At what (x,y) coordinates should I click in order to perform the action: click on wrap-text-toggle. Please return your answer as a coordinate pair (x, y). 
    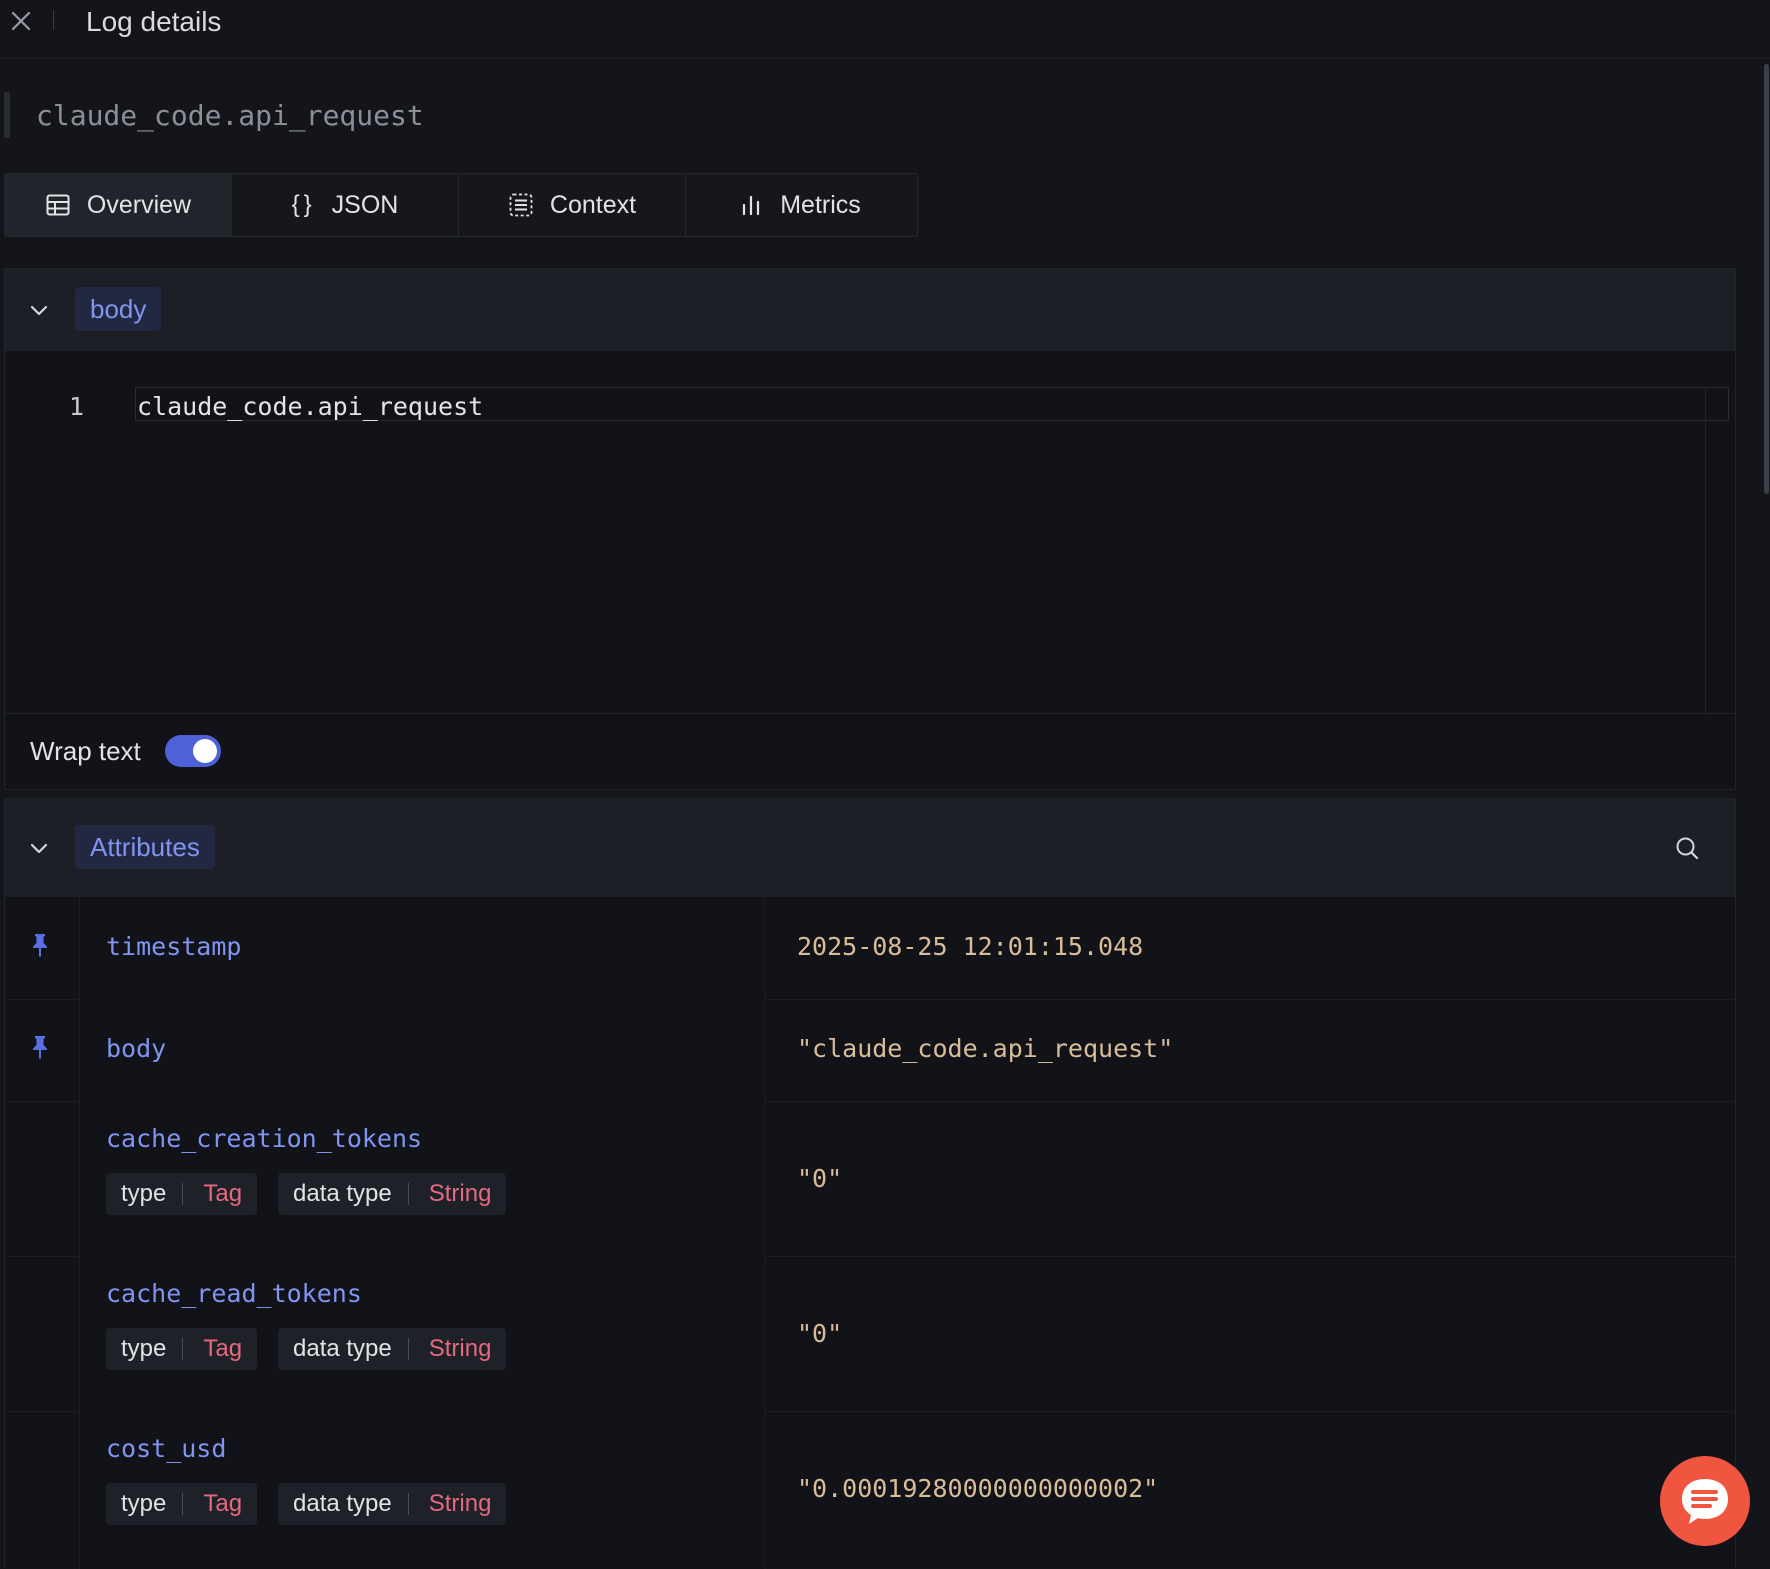
    Looking at the image, I should click on (193, 751).